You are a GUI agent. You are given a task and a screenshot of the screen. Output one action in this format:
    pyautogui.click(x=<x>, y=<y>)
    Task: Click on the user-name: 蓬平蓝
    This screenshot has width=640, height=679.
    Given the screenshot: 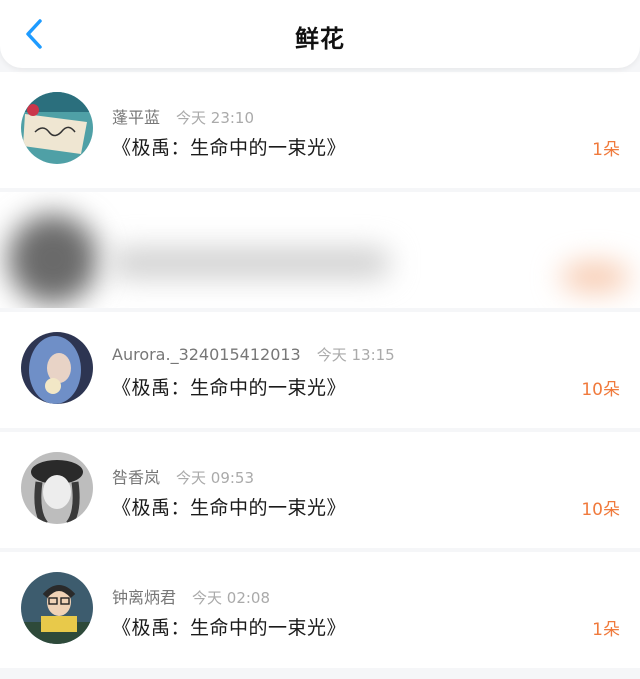 What is the action you would take?
    pyautogui.click(x=136, y=117)
    